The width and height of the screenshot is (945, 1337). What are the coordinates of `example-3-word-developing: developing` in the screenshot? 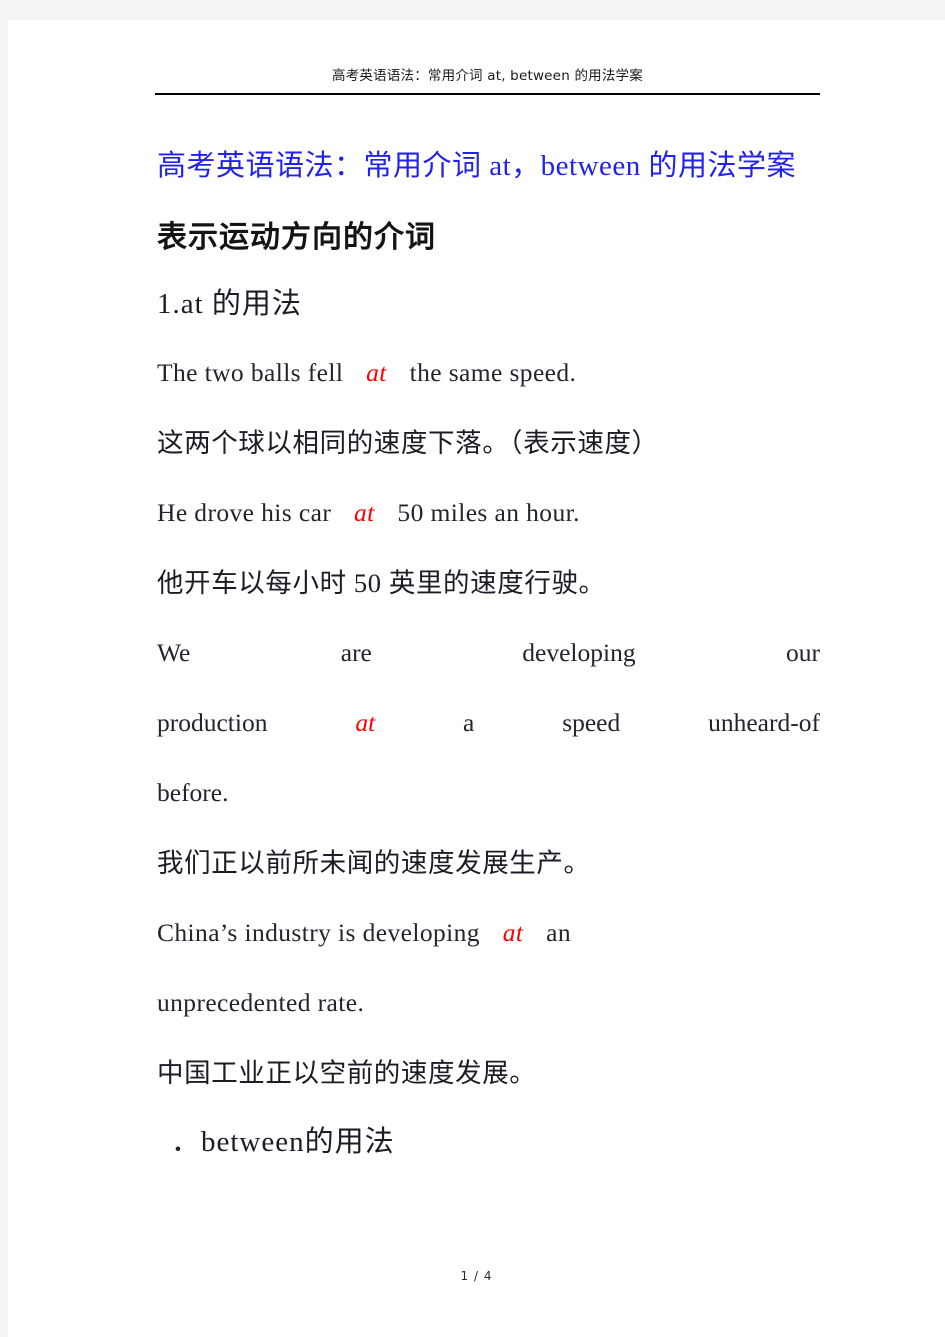 It's located at (579, 652).